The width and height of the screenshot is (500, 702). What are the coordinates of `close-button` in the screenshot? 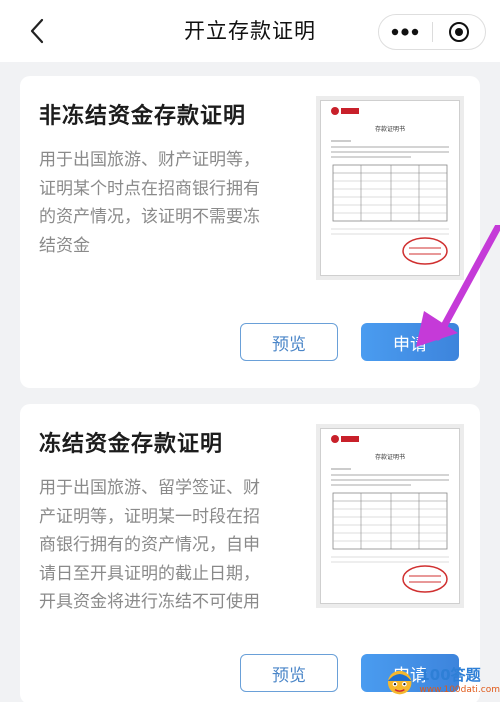 It's located at (458, 32).